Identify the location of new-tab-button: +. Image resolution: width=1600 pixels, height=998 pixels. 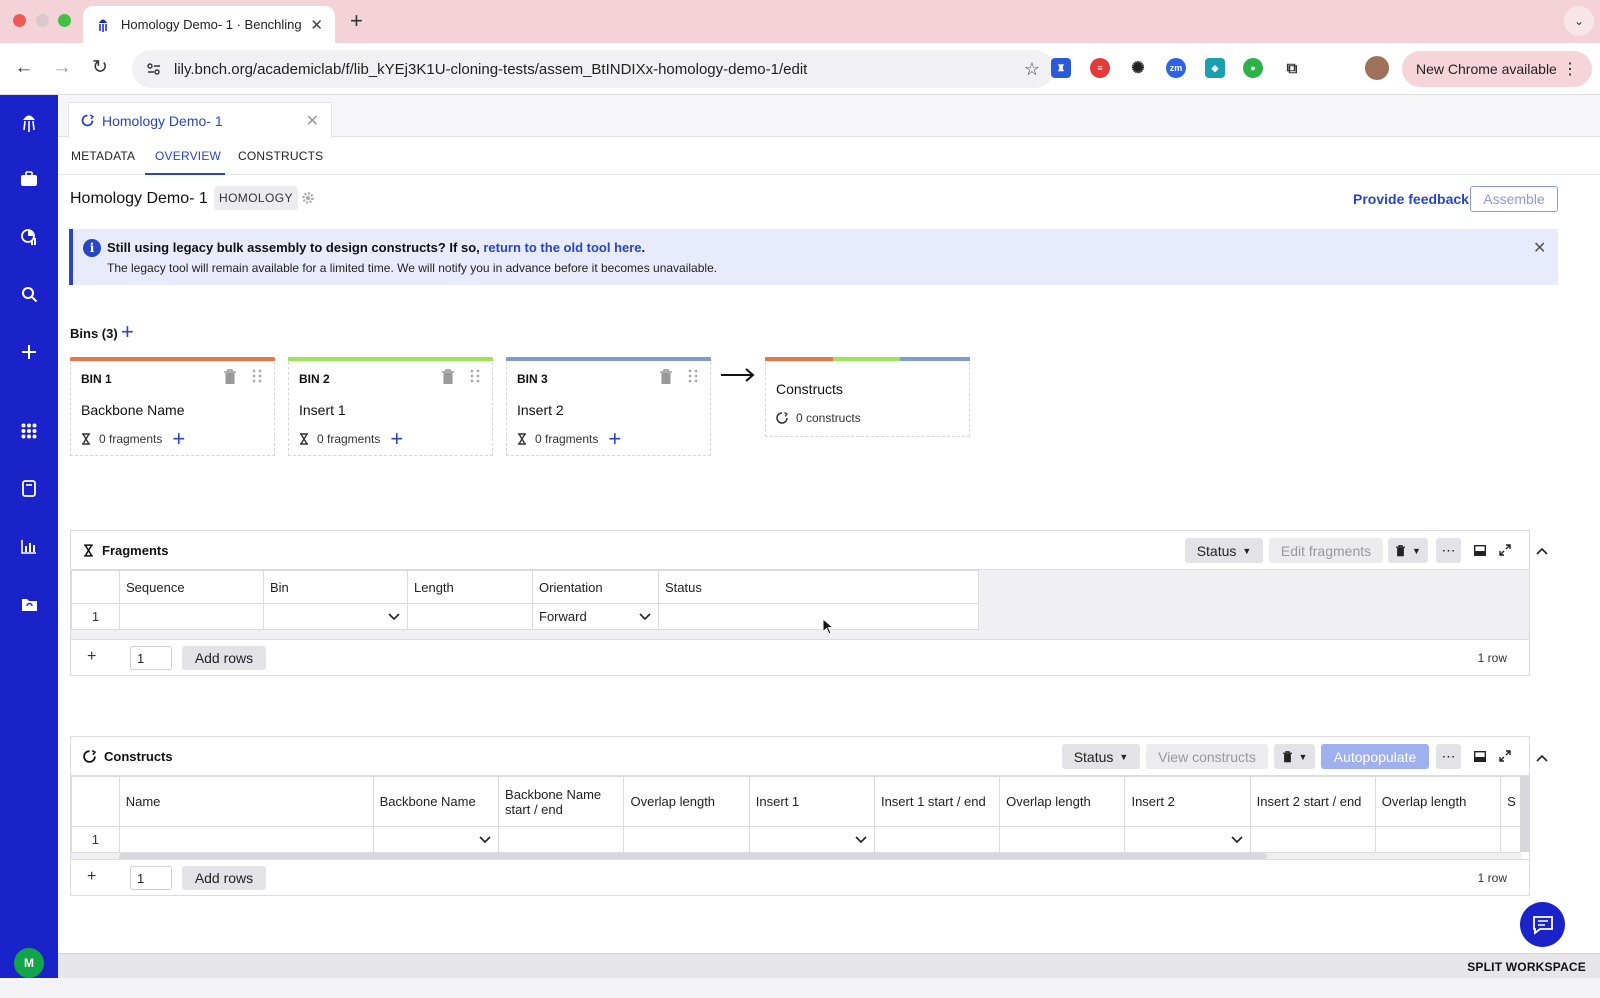
(356, 21).